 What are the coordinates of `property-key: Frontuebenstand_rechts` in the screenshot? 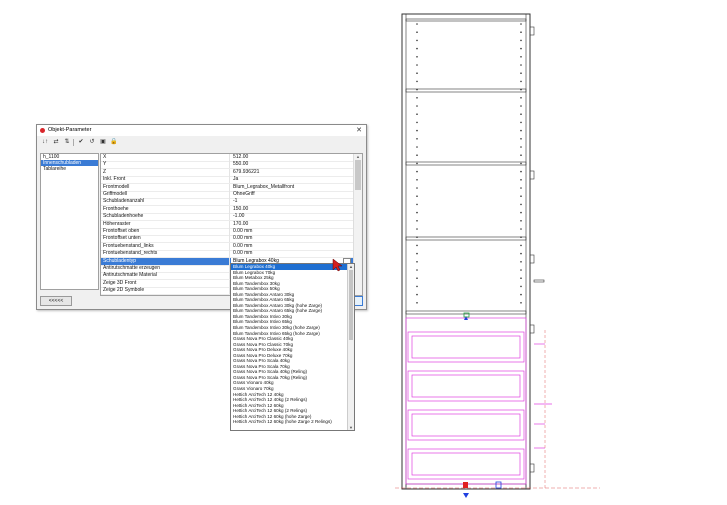 It's located at (130, 253).